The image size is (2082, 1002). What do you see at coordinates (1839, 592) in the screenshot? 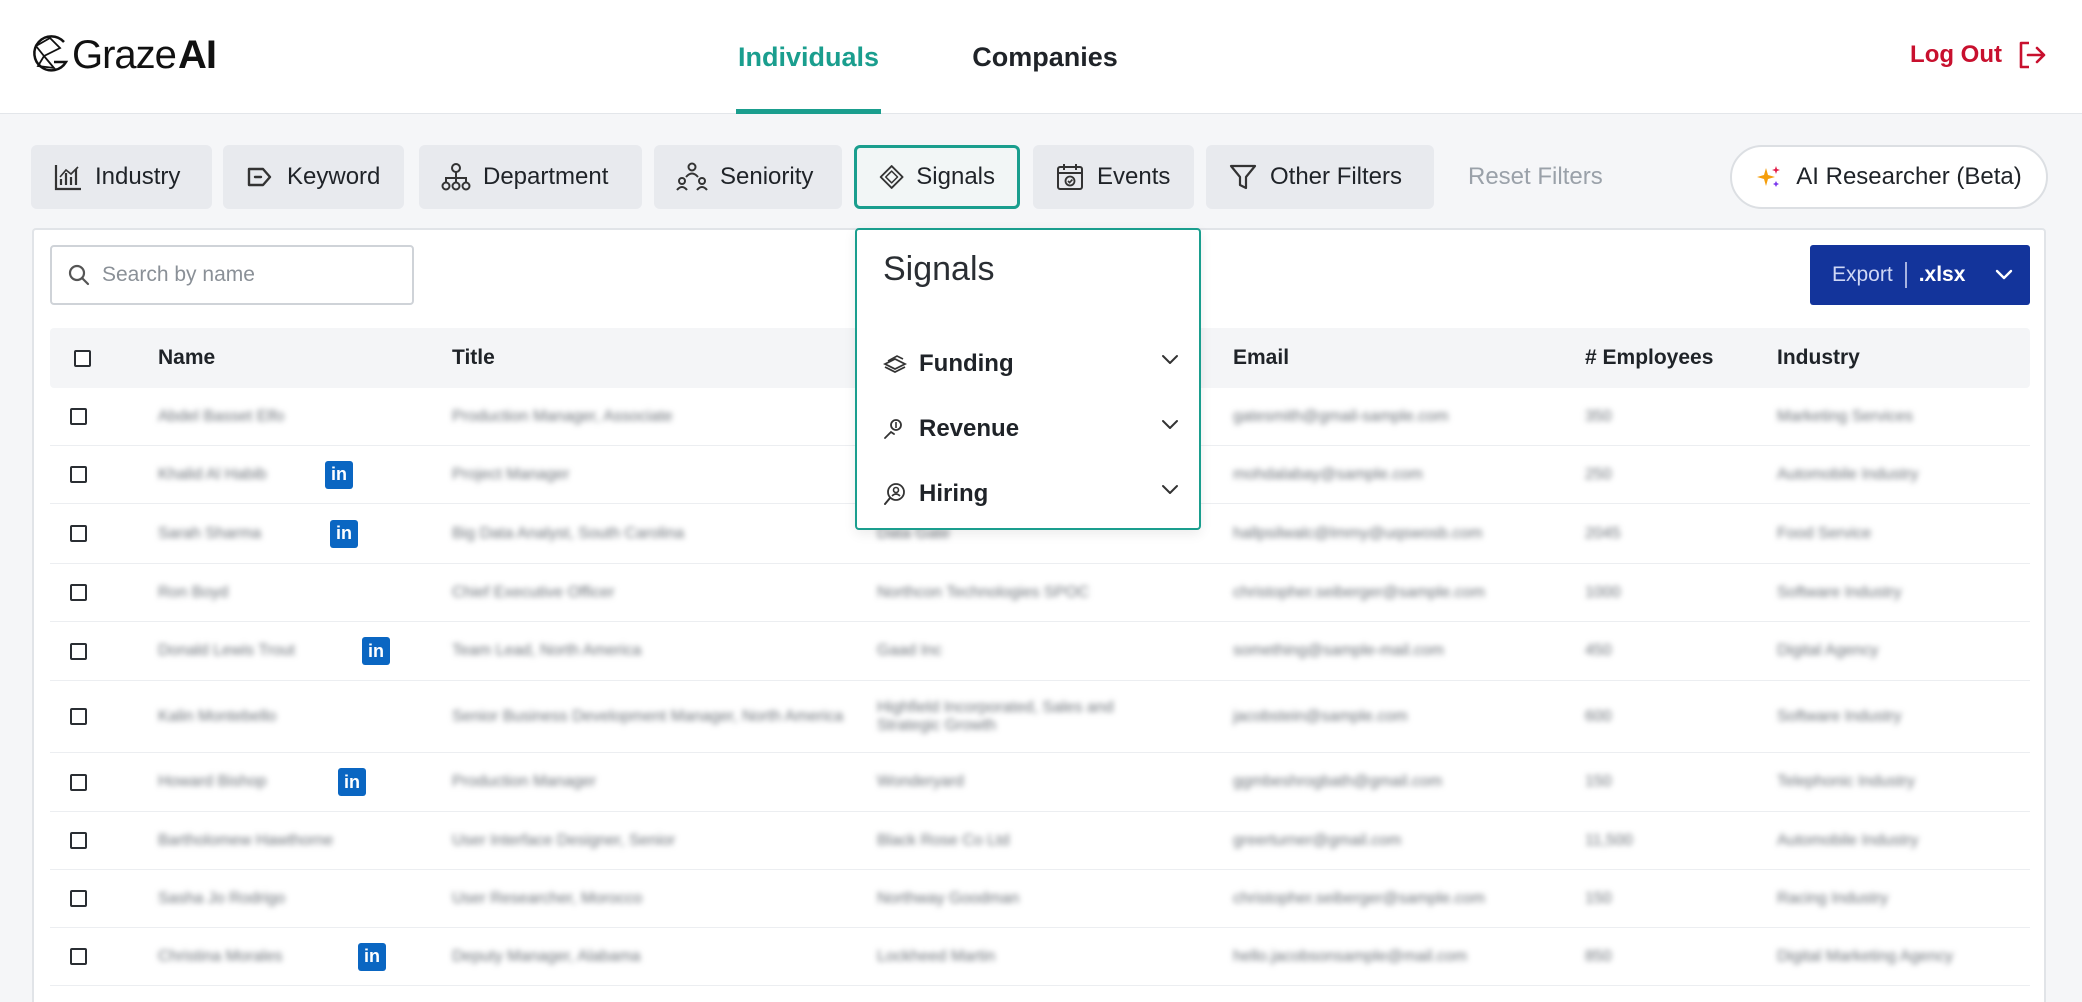
I see `cell-industry: Software Industry` at bounding box center [1839, 592].